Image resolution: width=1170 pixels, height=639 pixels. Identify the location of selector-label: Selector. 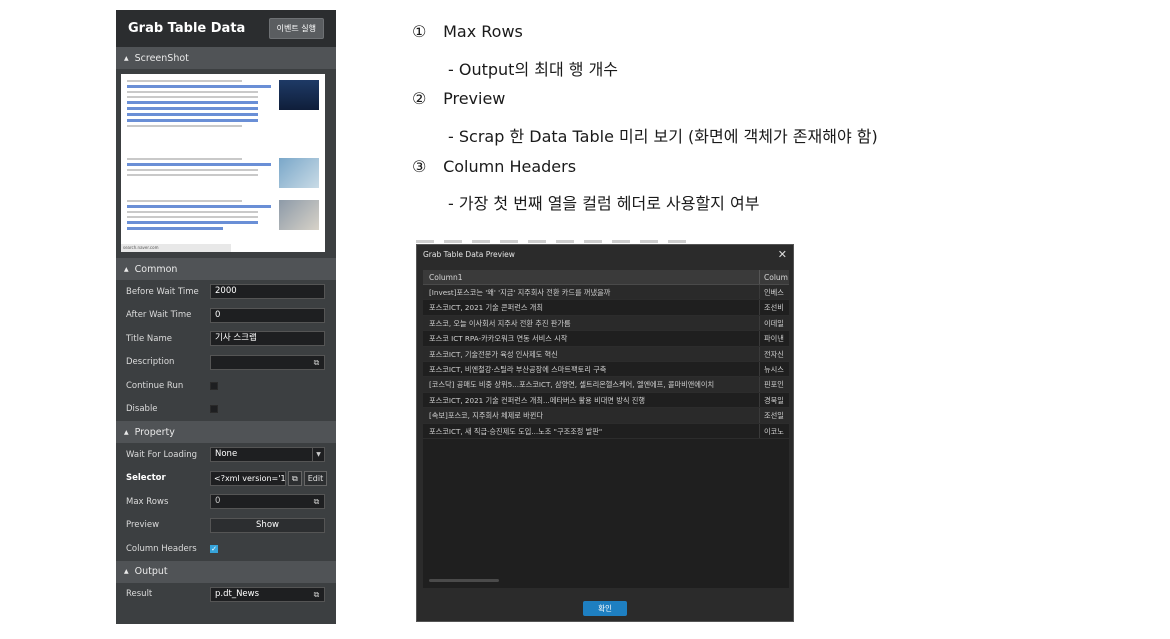
(146, 478).